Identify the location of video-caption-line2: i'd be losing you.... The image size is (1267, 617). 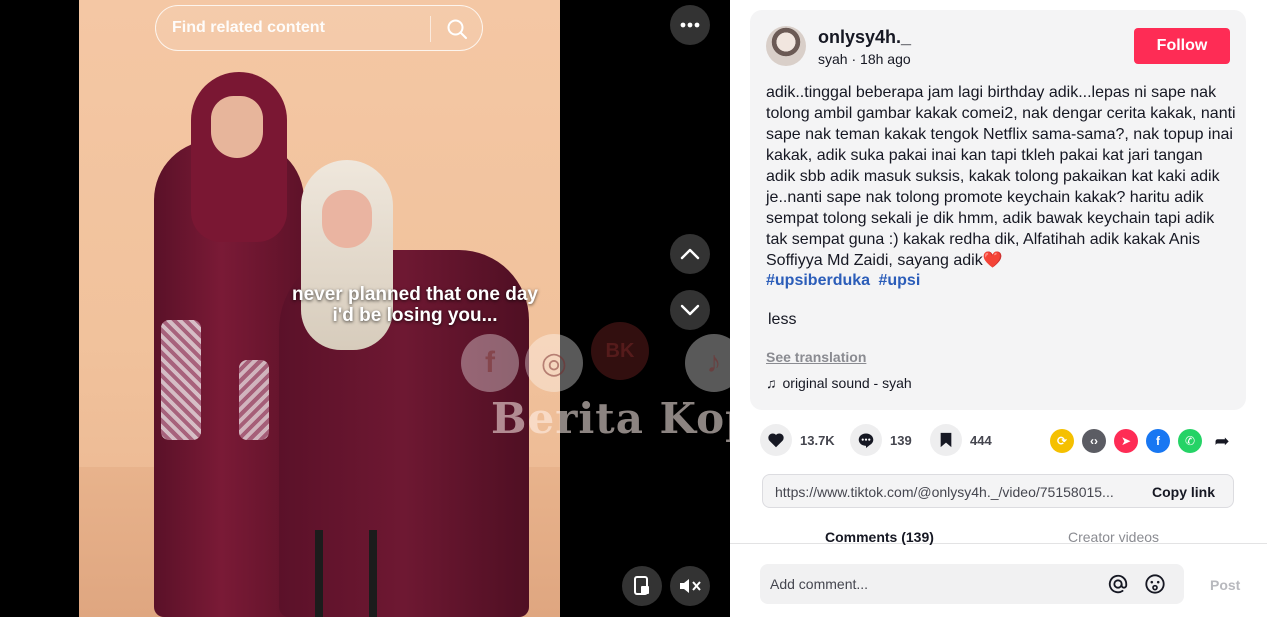
(415, 315).